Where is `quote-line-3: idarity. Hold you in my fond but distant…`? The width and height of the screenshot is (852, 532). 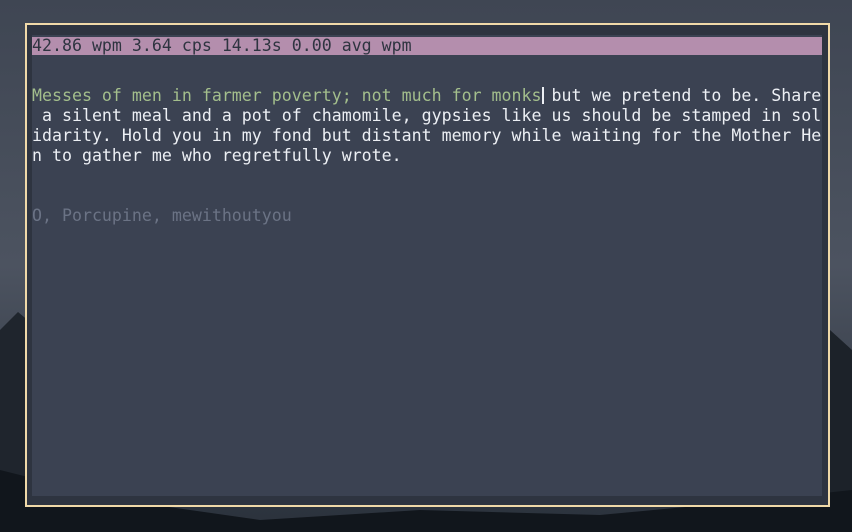
quote-line-3: idarity. Hold you in my fond but distant… is located at coordinates (427, 135).